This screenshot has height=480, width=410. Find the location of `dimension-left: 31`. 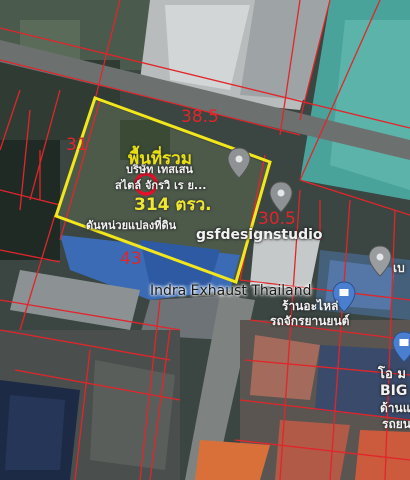

dimension-left: 31 is located at coordinates (77, 145).